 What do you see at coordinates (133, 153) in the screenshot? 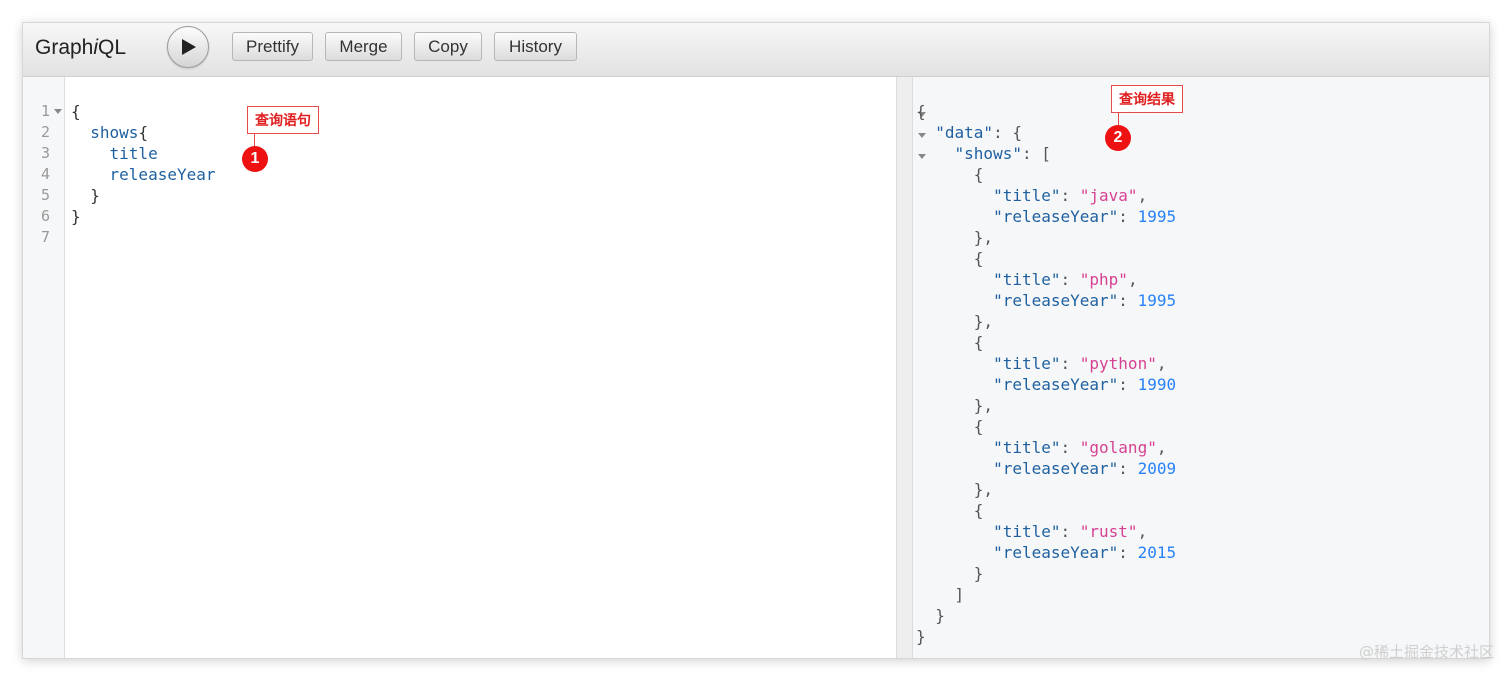
I see `field-token: title` at bounding box center [133, 153].